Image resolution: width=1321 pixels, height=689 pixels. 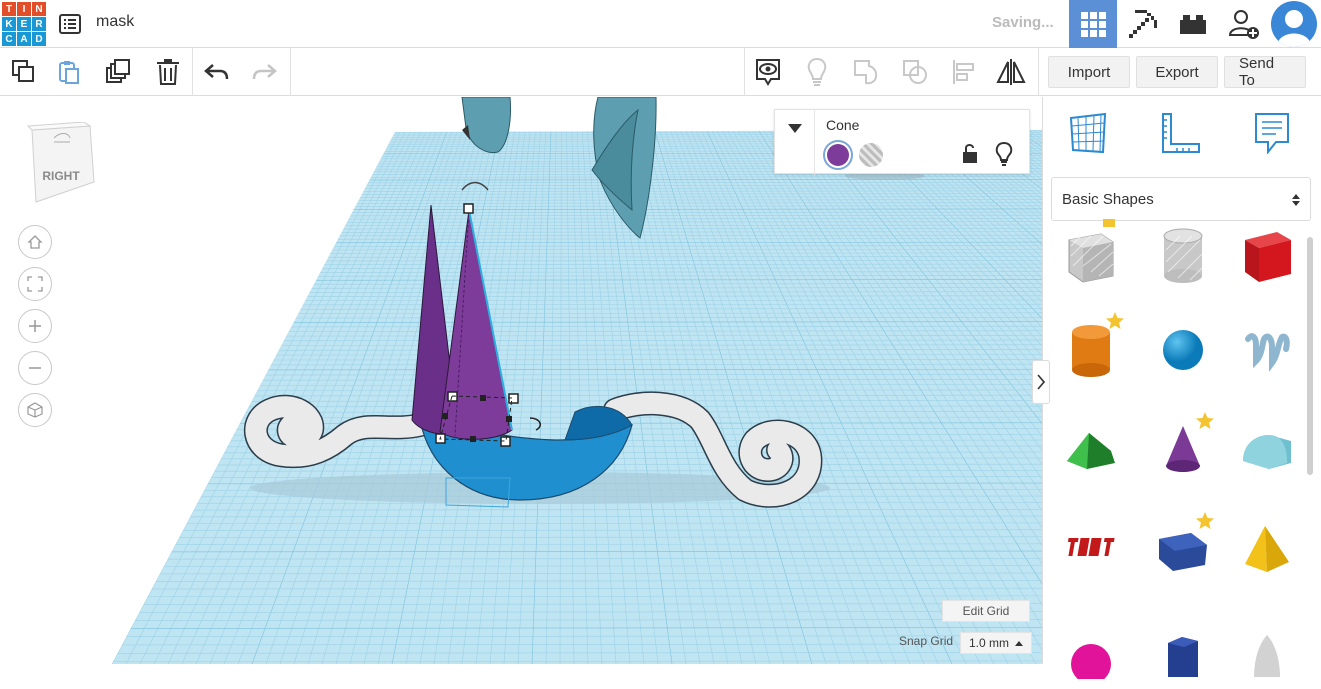 I want to click on shape-inspector: Cone, so click(x=902, y=142).